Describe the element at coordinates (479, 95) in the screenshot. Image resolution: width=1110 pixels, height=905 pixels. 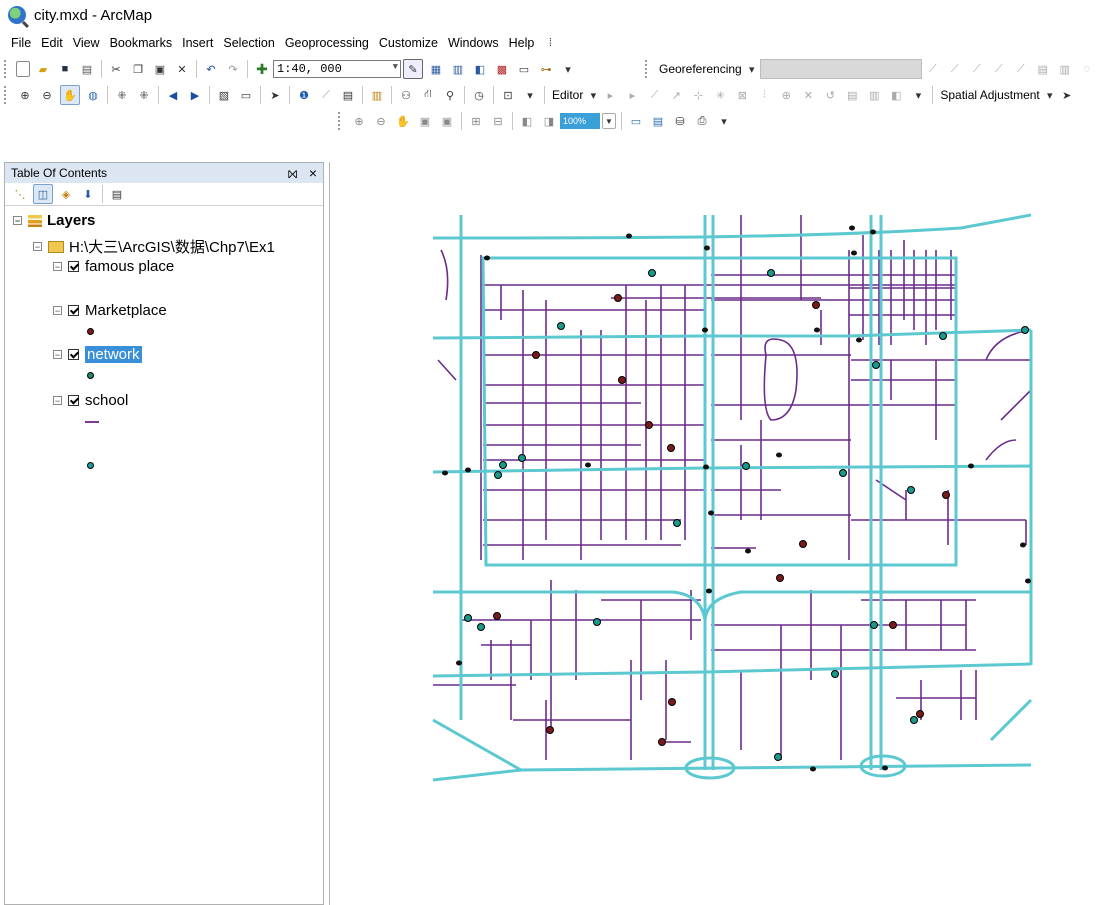
I see `time-slider-icon: ◷` at that location.